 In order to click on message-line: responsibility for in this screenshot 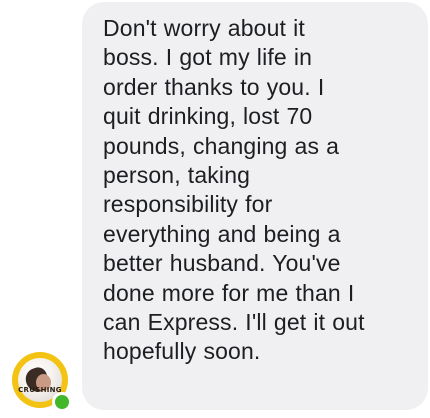, I will do `click(188, 204)`.